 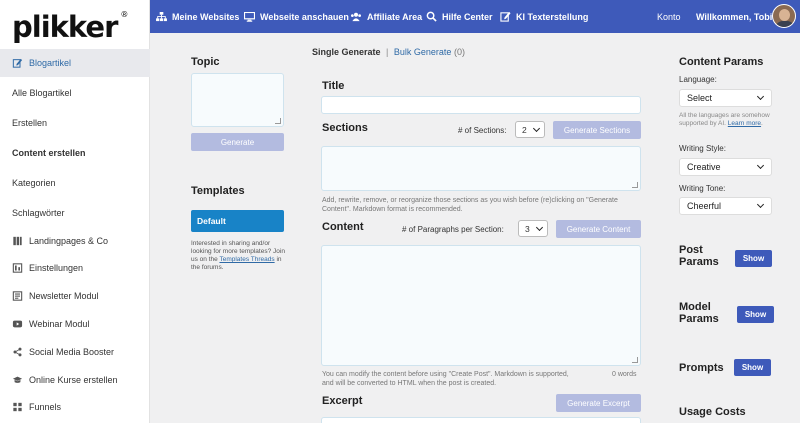 I want to click on welcome-label: Willkommen, Tobias, so click(x=739, y=16).